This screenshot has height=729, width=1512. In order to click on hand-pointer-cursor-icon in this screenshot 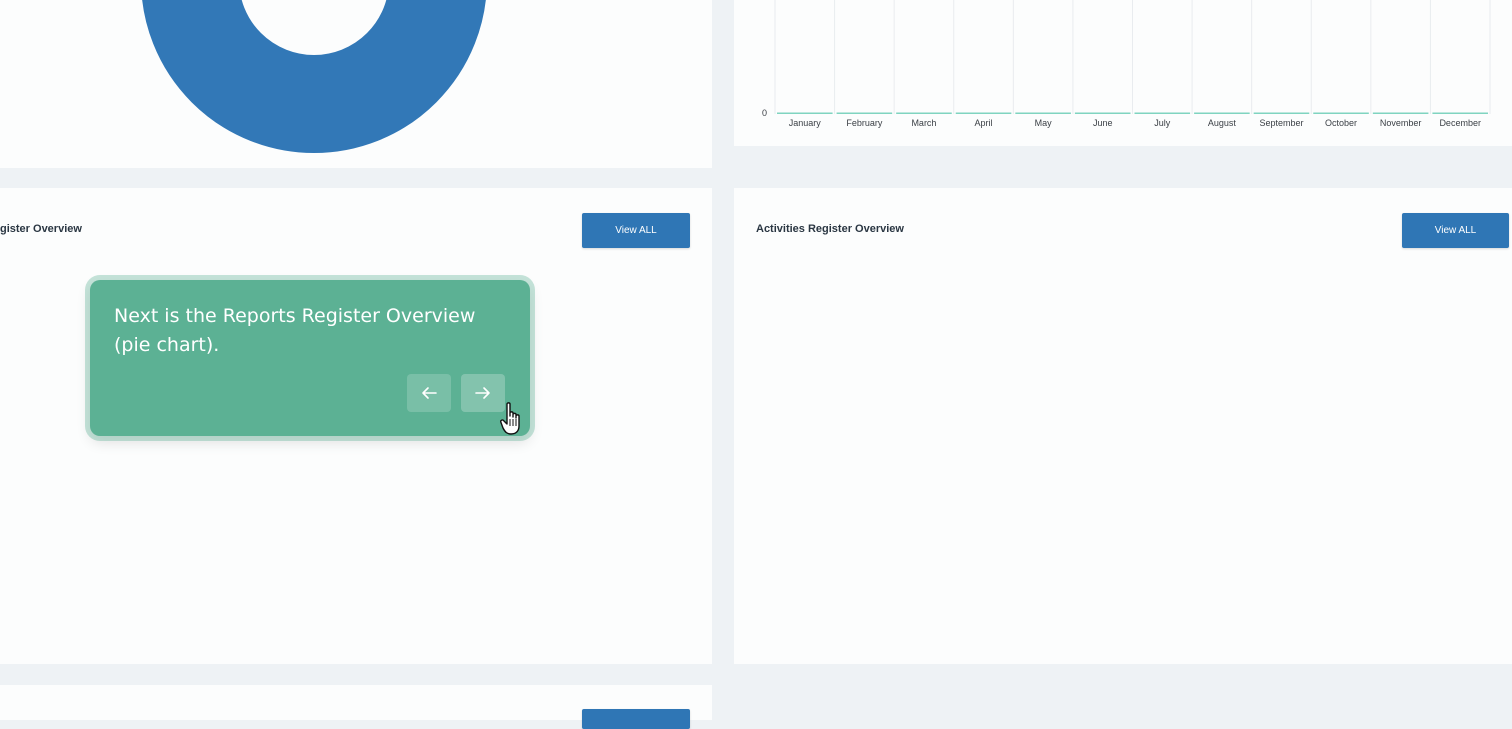, I will do `click(510, 418)`.